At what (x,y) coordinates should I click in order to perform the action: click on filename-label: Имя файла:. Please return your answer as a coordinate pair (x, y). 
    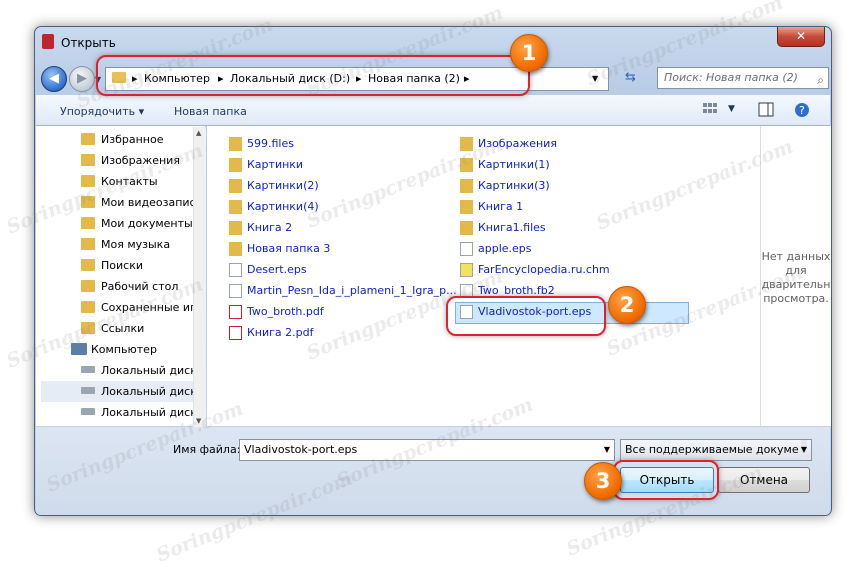
    Looking at the image, I should click on (207, 449).